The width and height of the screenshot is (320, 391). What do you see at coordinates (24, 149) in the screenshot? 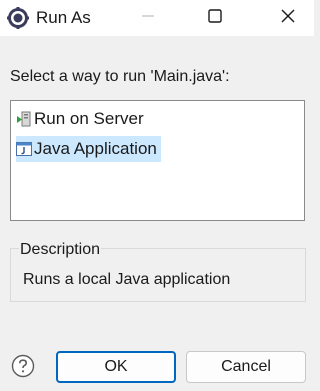
I see `java-application-icon` at bounding box center [24, 149].